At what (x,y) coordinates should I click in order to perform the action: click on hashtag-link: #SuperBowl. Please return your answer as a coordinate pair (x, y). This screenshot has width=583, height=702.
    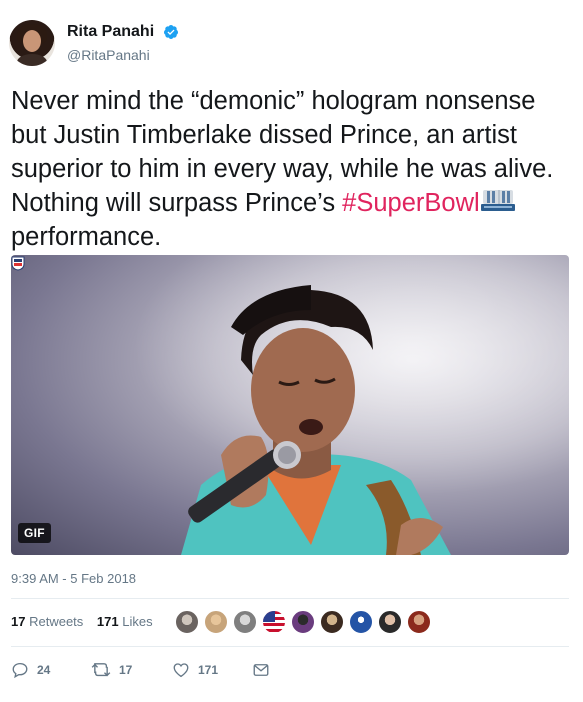
    Looking at the image, I should click on (411, 203).